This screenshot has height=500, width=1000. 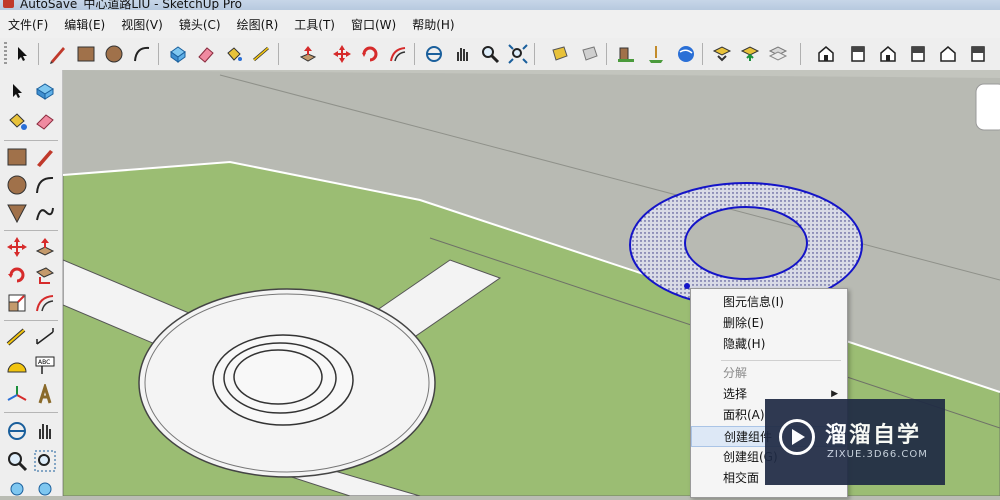 What do you see at coordinates (768, 323) in the screenshot?
I see `context-item-erase: 删除(E)` at bounding box center [768, 323].